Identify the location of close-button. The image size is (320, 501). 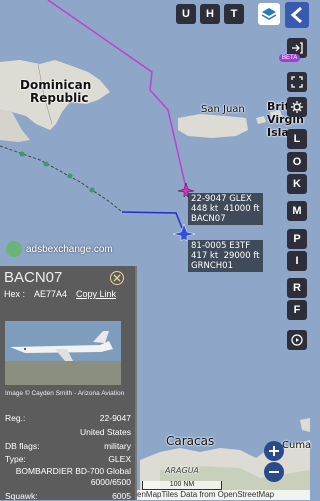
(117, 278).